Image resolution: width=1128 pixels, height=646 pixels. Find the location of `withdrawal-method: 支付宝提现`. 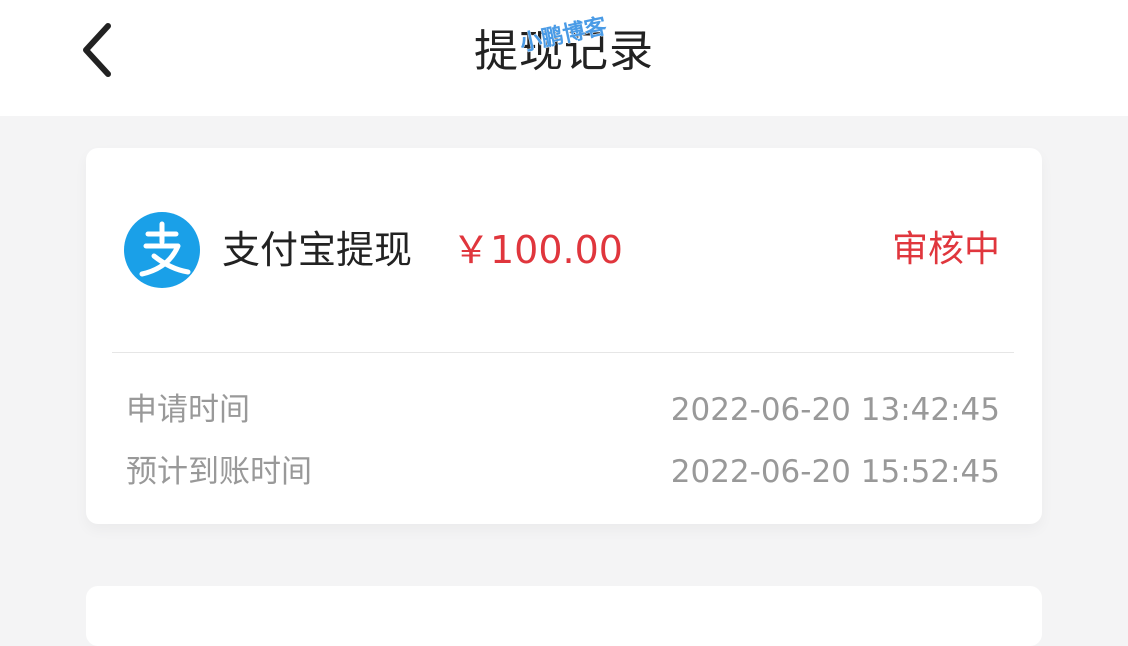

withdrawal-method: 支付宝提现 is located at coordinates (317, 250).